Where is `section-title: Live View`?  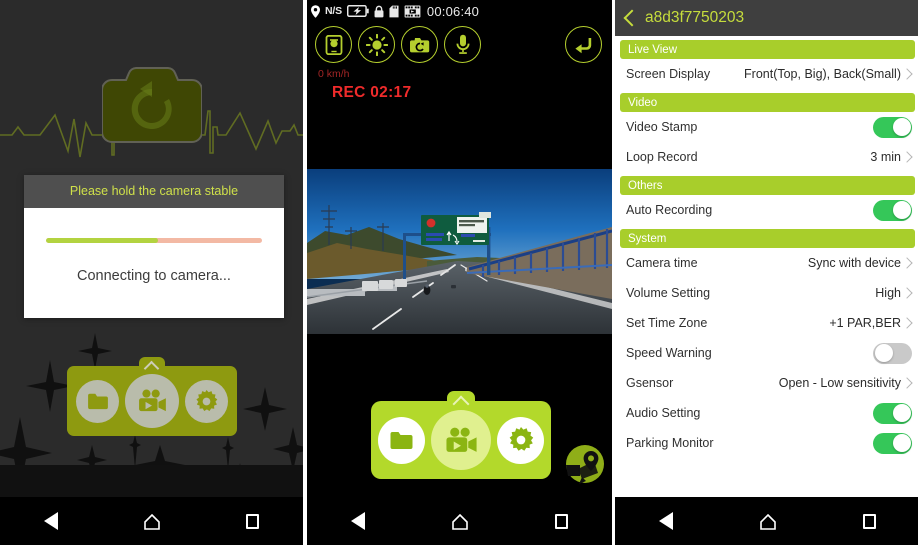
section-title: Live View is located at coordinates (653, 49).